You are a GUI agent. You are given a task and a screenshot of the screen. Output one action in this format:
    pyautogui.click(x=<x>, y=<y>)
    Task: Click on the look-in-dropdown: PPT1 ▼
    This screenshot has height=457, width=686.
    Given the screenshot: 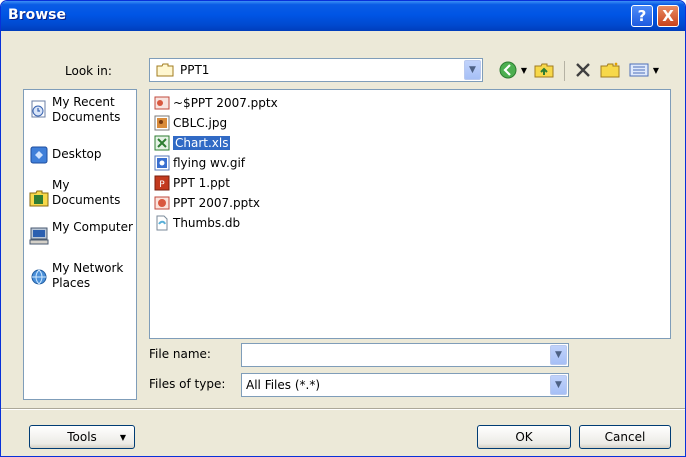 What is the action you would take?
    pyautogui.click(x=316, y=70)
    